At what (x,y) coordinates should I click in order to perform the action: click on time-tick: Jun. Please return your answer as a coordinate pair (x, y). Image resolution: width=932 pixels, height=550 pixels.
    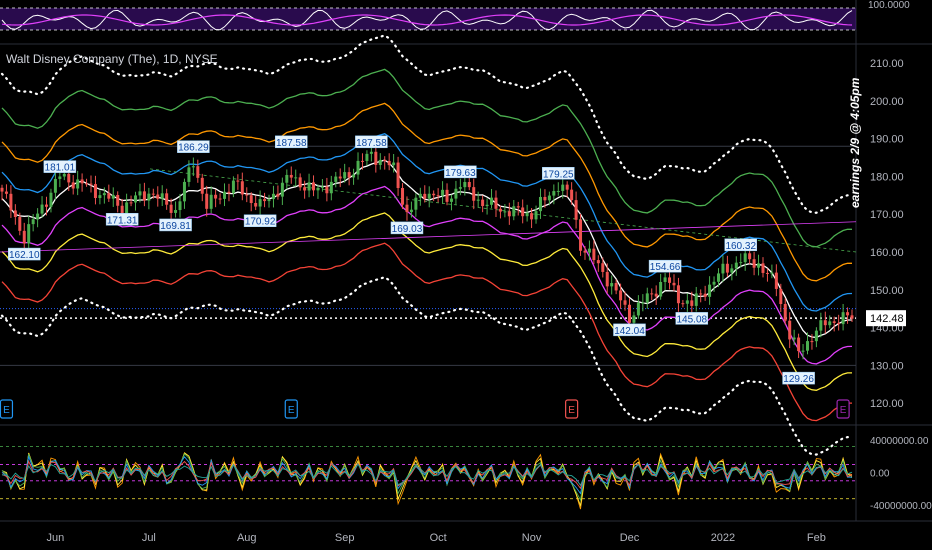
    Looking at the image, I should click on (56, 538).